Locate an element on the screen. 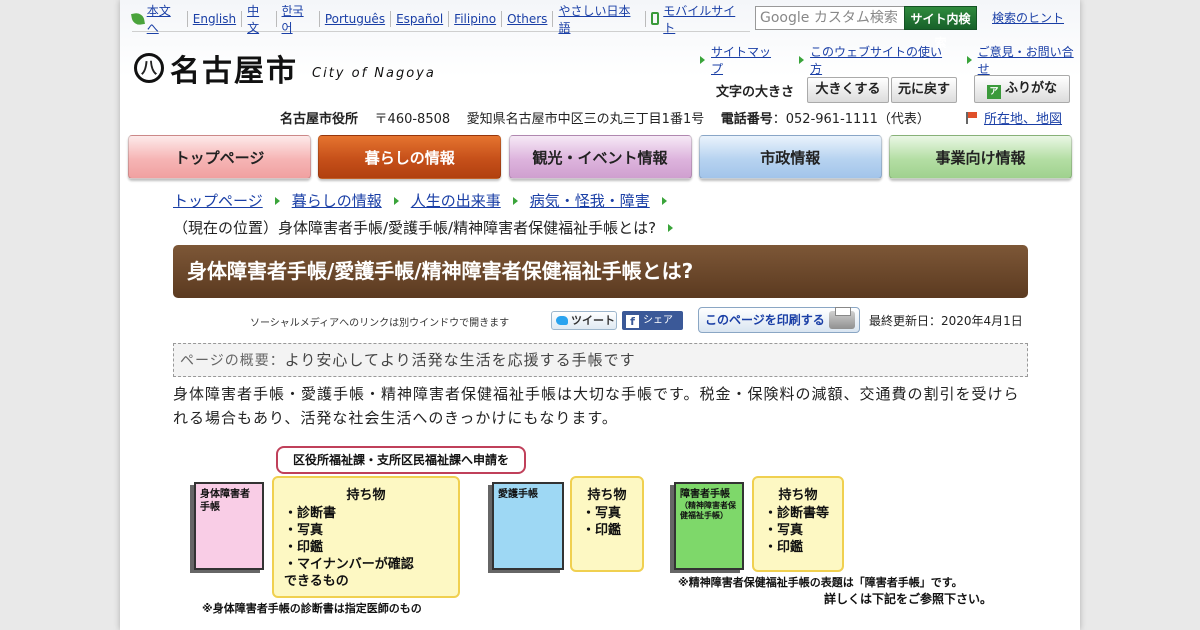 The image size is (1200, 630). logo-name: 名古屋市 is located at coordinates (234, 71).